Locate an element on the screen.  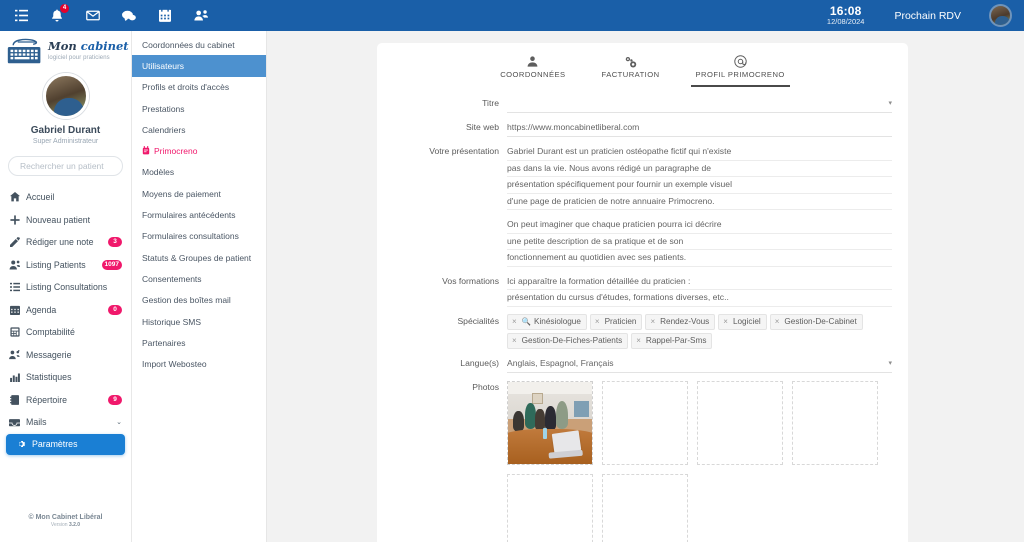
site-web-input: https://www.moncabinetliberal.com is located at coordinates (699, 128).